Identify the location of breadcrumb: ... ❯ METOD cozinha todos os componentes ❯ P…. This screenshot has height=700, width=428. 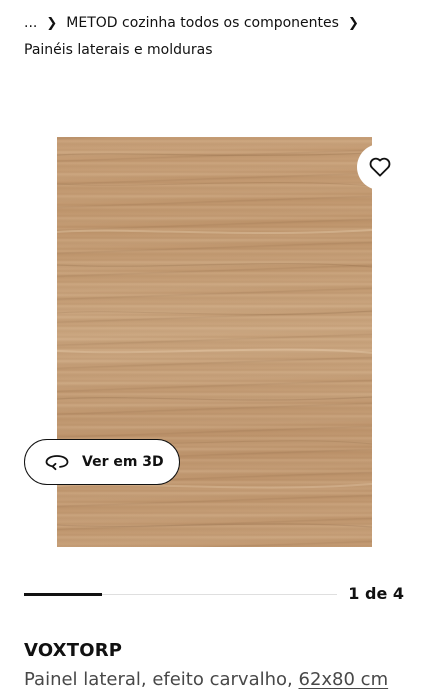
(216, 36).